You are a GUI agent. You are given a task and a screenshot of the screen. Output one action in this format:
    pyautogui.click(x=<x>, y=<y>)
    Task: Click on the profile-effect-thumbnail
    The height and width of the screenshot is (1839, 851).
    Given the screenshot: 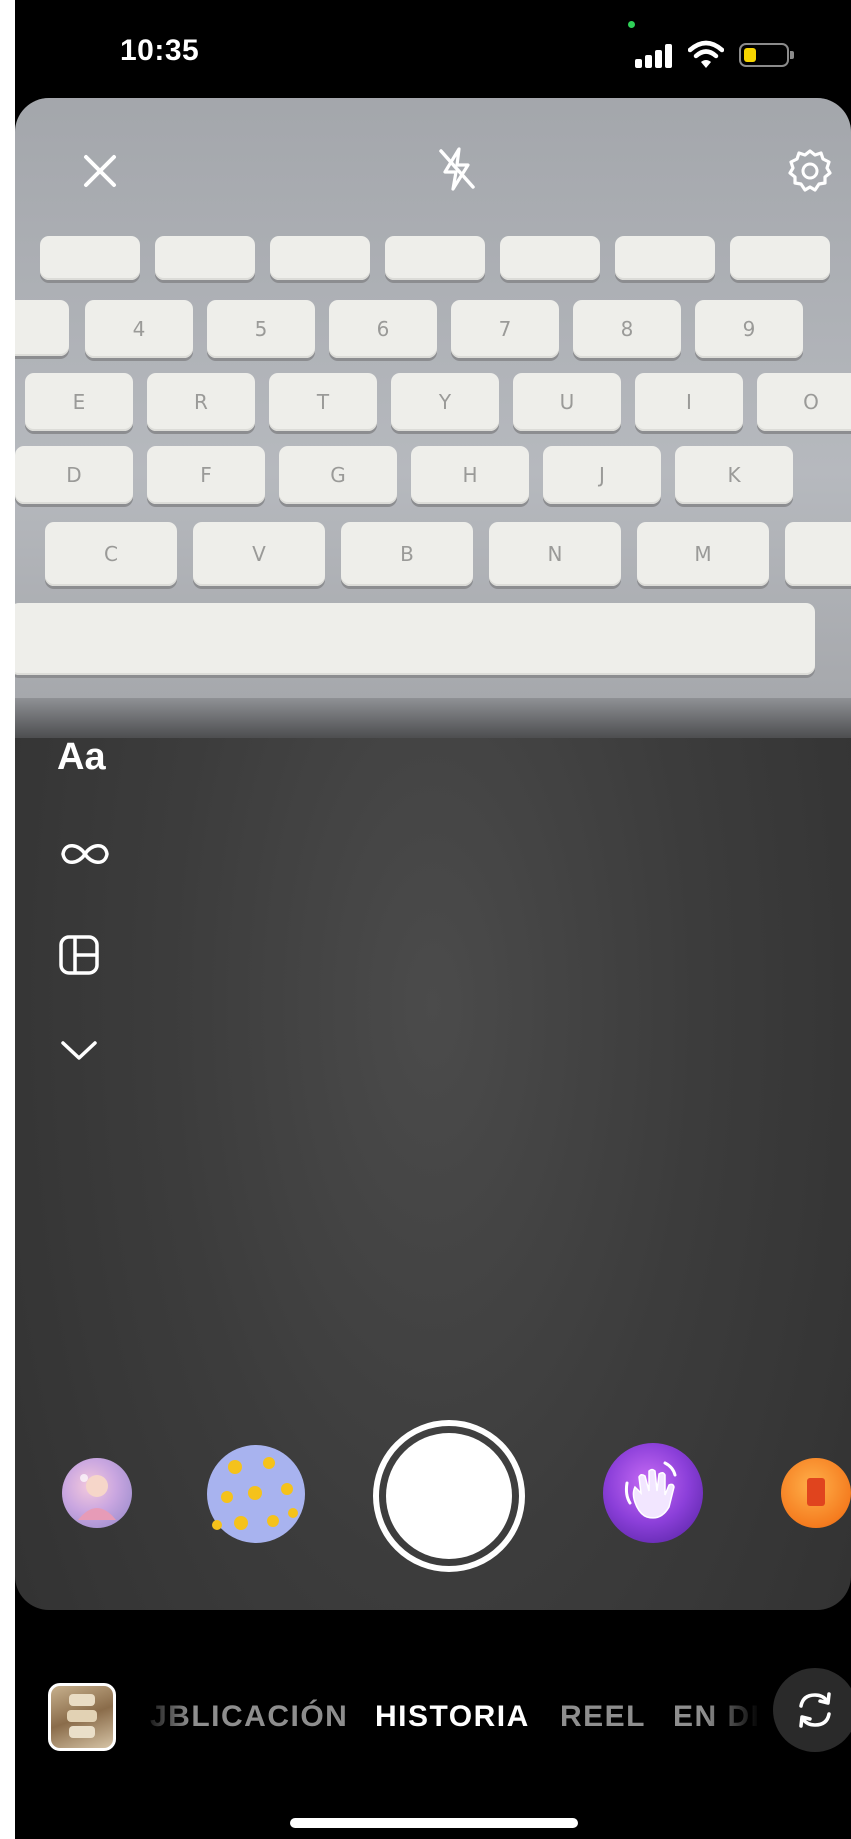 What is the action you would take?
    pyautogui.click(x=97, y=1497)
    